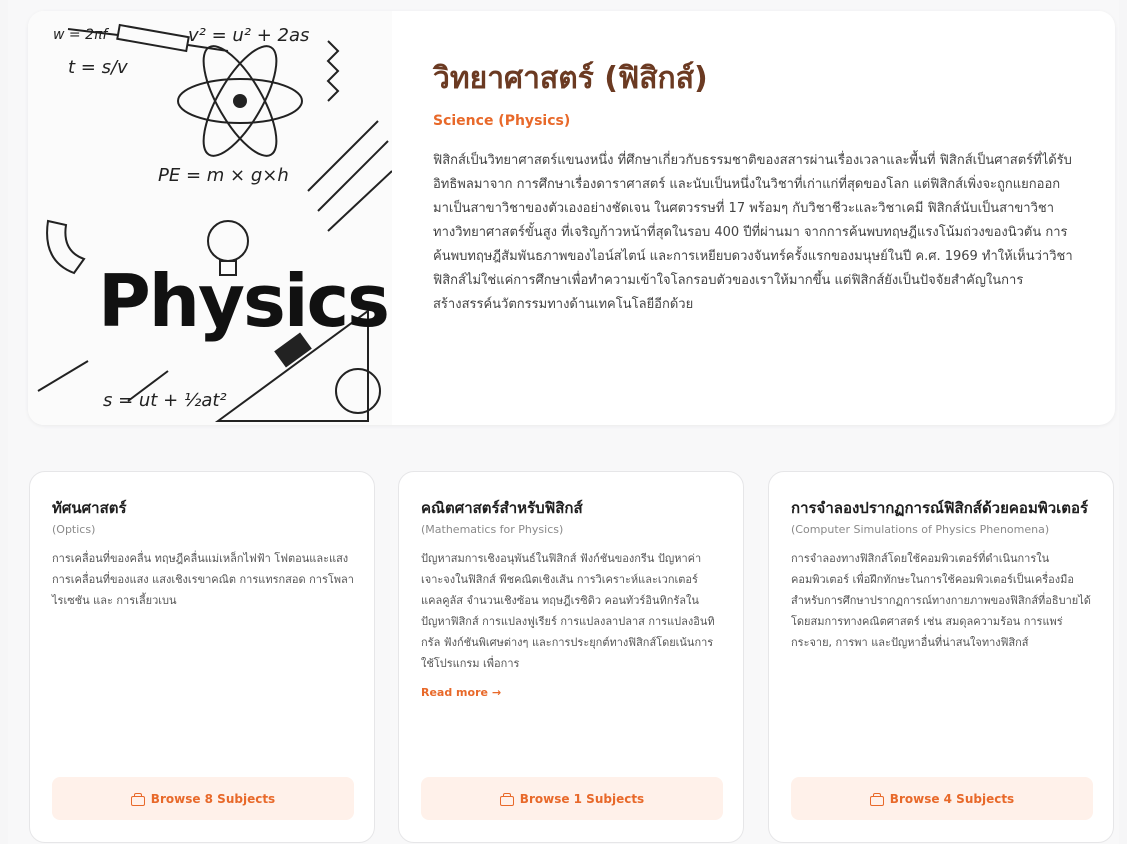 The width and height of the screenshot is (1127, 844). What do you see at coordinates (243, 301) in the screenshot?
I see `svg-text: Physics` at bounding box center [243, 301].